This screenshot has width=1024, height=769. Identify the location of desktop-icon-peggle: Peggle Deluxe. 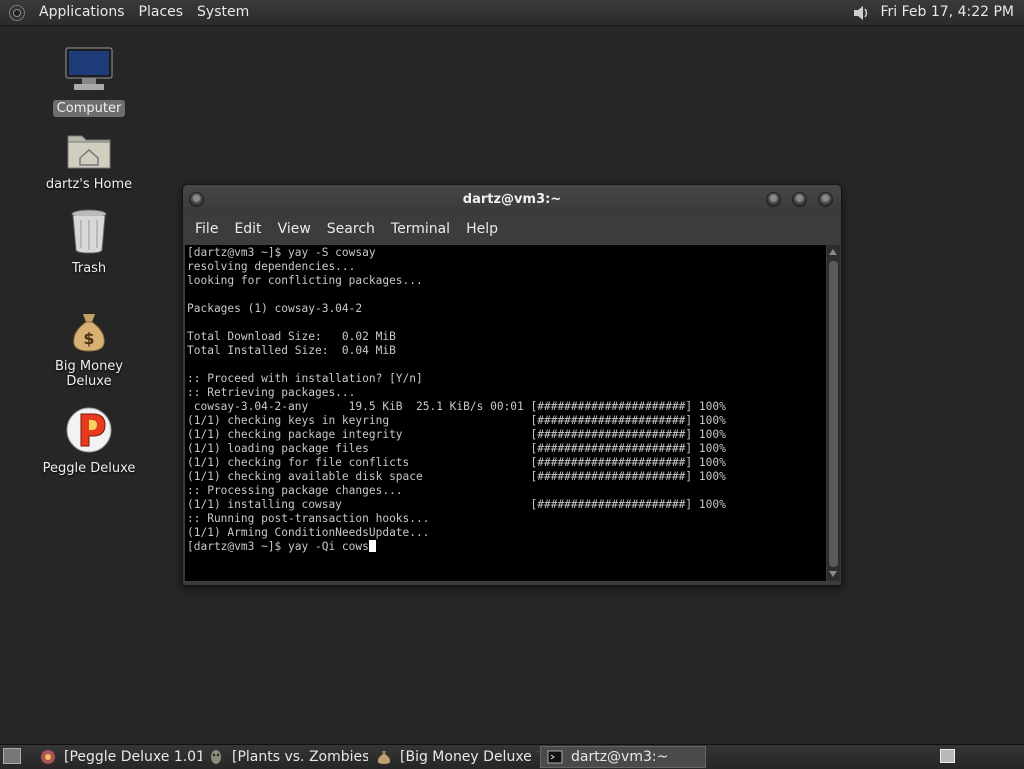
(89, 441).